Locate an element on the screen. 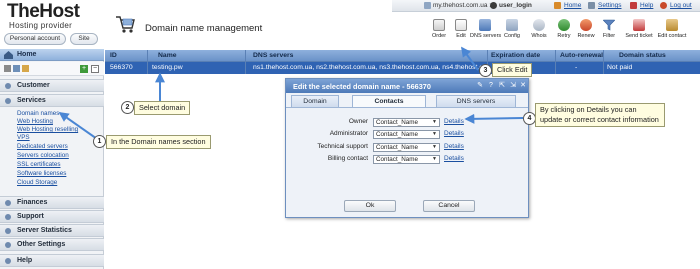 The image size is (700, 269). callout-2: Select domain is located at coordinates (162, 108).